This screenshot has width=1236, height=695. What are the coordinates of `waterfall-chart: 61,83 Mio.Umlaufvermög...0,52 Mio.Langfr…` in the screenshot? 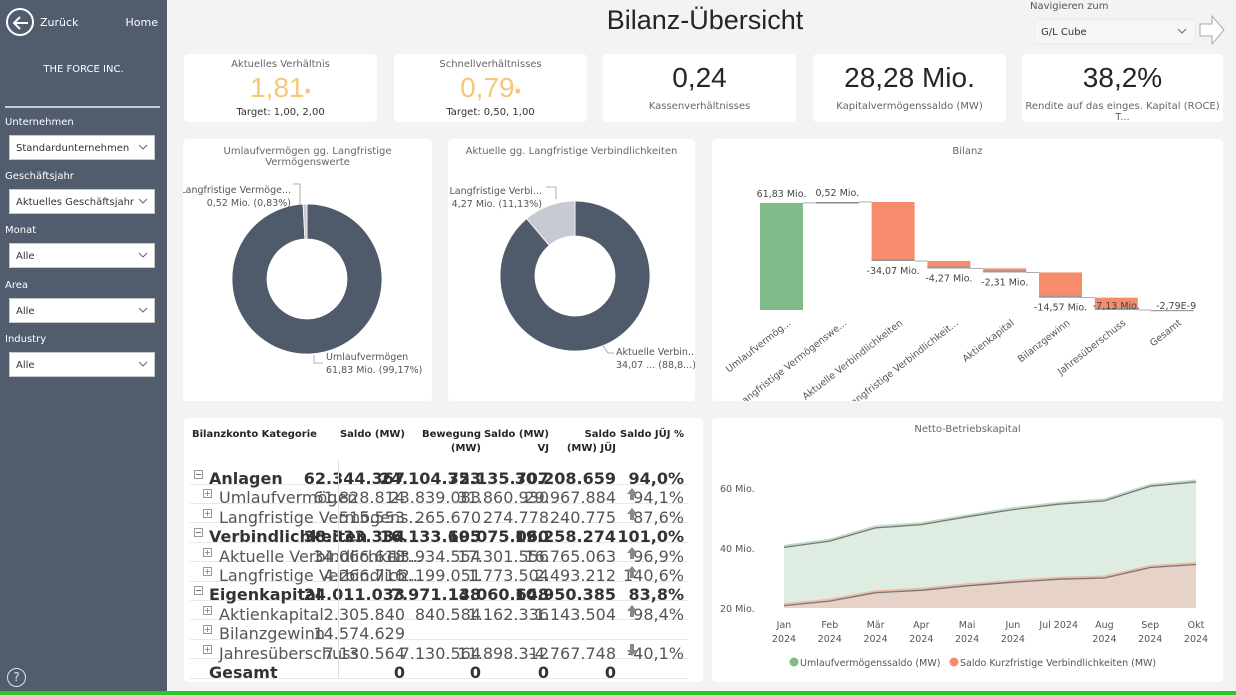 It's located at (960, 294).